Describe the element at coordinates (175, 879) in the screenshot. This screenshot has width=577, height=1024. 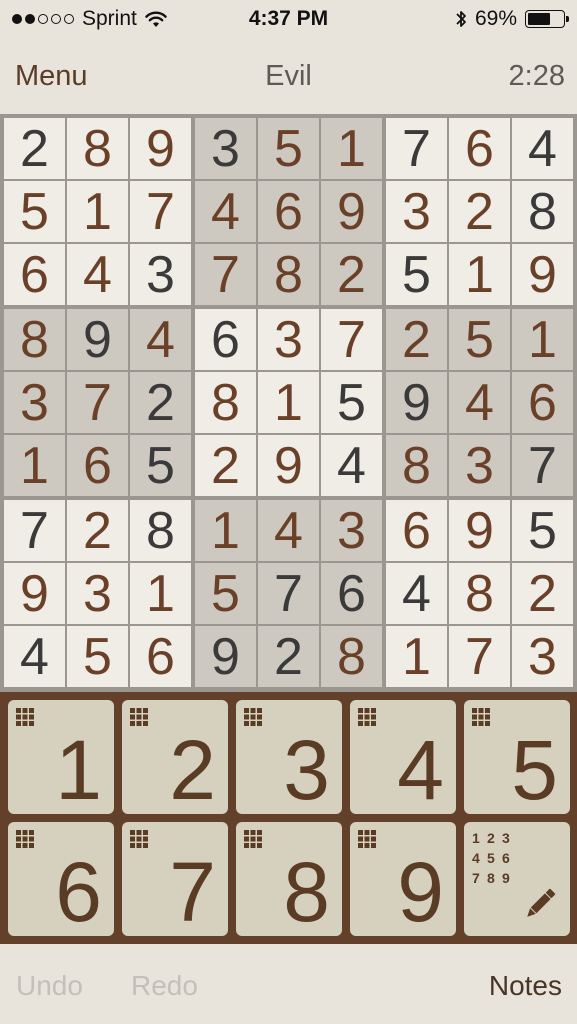
I see `digit-key-7: 7` at that location.